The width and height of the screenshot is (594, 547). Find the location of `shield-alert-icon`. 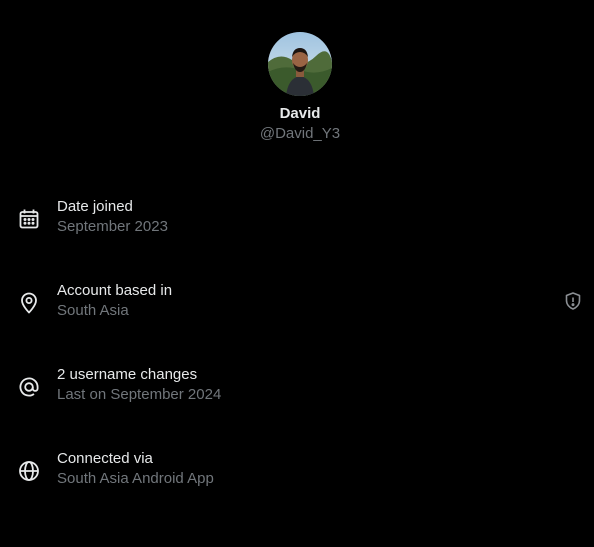

shield-alert-icon is located at coordinates (573, 301).